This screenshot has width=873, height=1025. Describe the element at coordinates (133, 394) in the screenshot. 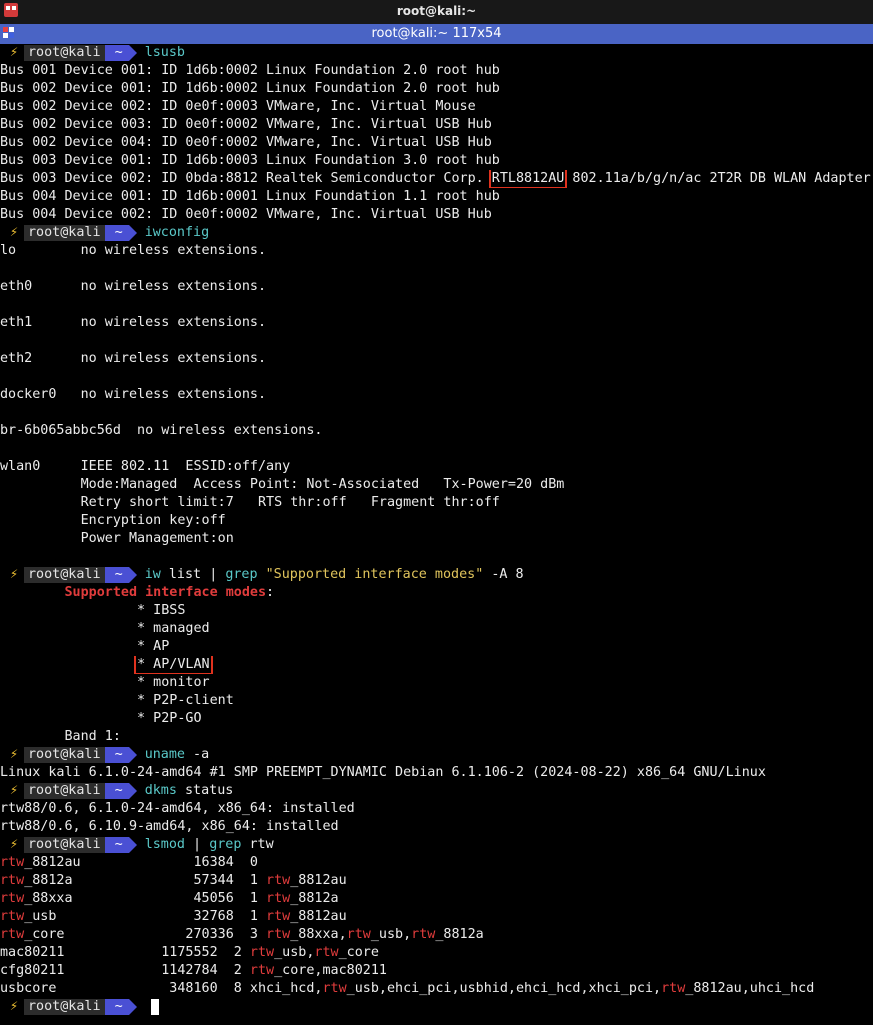

I see `terminal-text: docker0 no wireless extensions.` at that location.